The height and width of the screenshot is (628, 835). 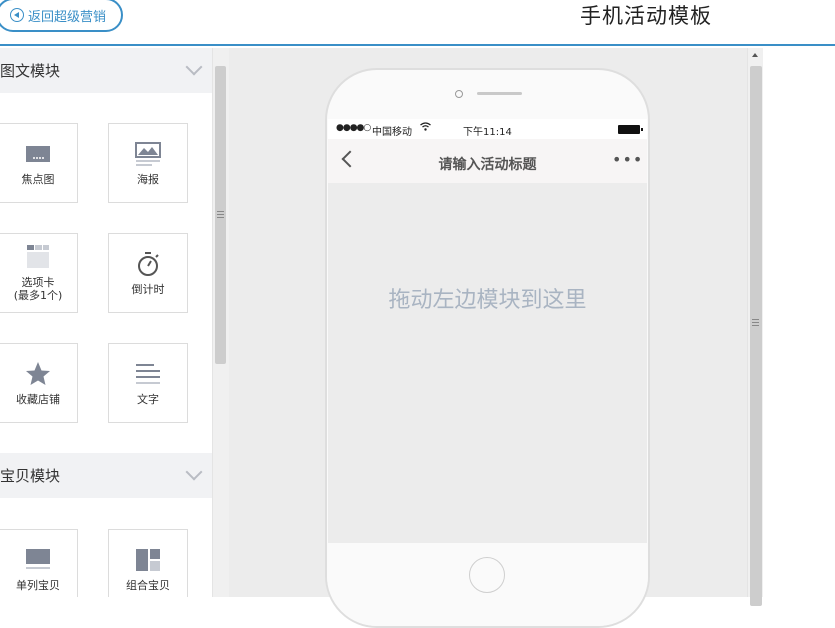 What do you see at coordinates (106, 475) in the screenshot?
I see `section-header-items: 宝贝模块` at bounding box center [106, 475].